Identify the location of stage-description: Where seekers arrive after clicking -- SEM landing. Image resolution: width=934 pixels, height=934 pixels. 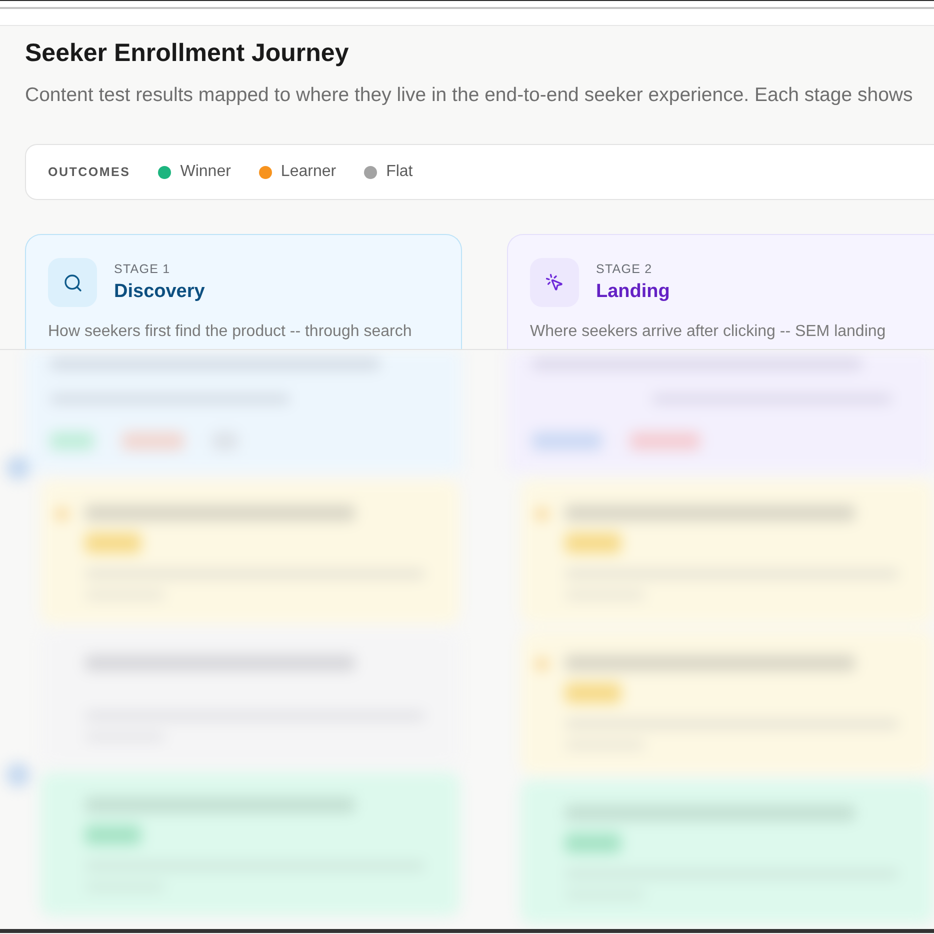
(708, 332).